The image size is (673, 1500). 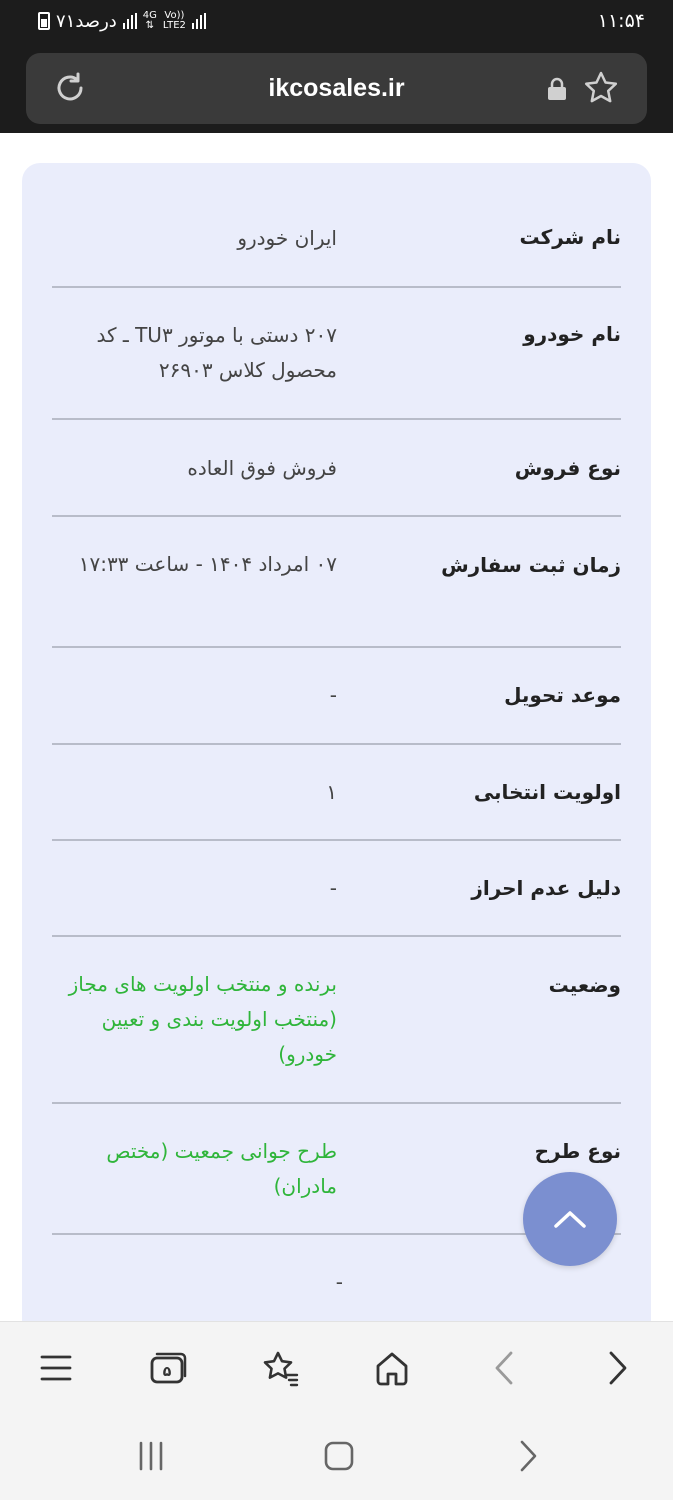 I want to click on menu-icon, so click(x=56, y=1368).